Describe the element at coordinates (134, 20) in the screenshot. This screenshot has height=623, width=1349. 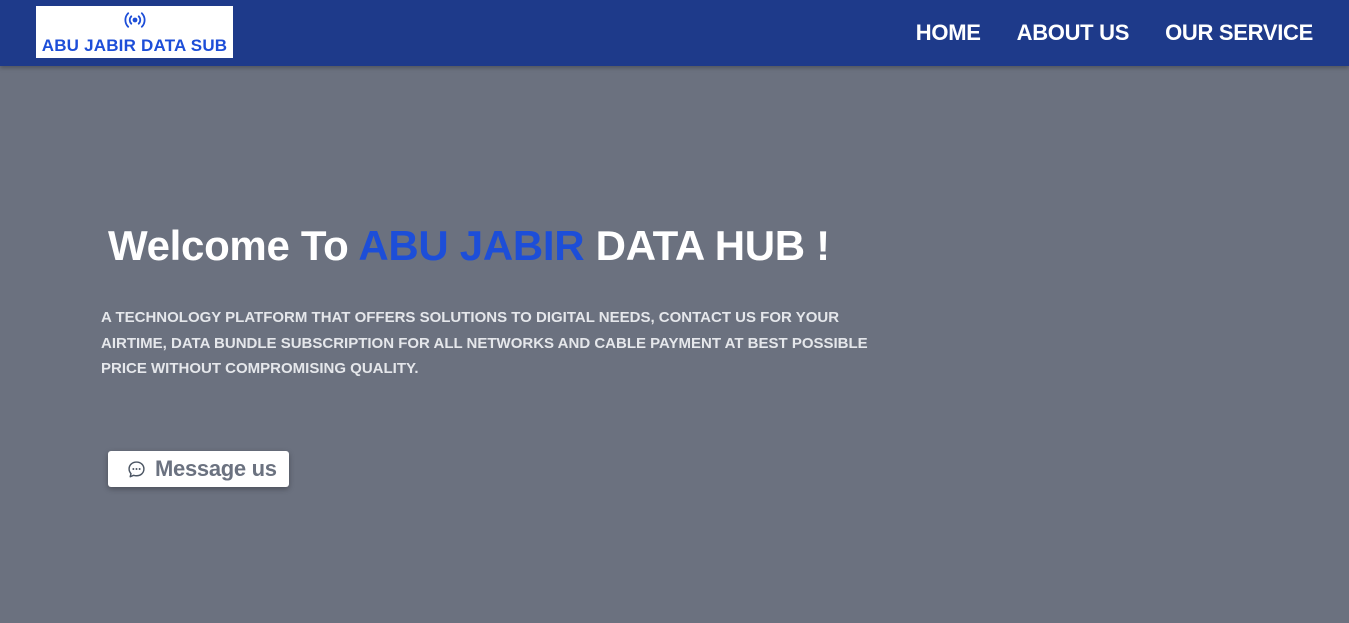
I see `broadcast-icon` at that location.